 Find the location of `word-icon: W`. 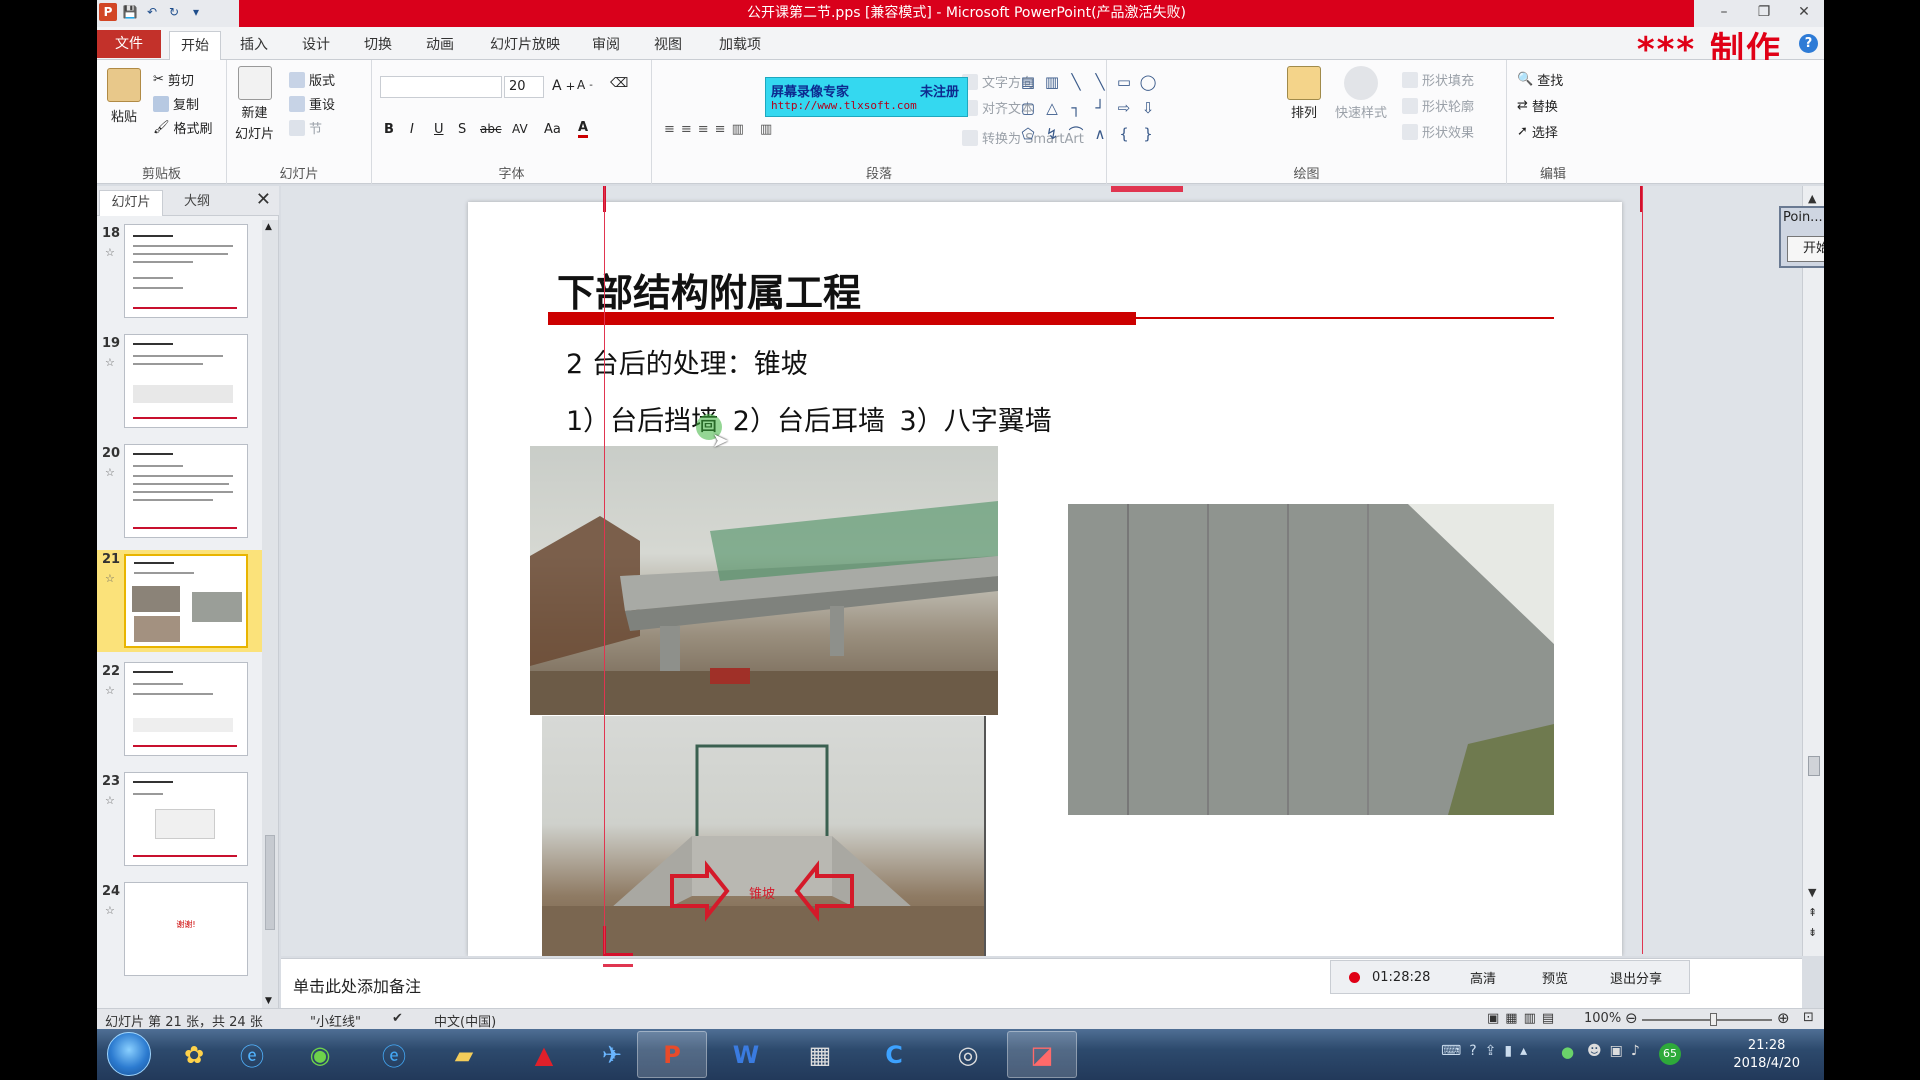

word-icon: W is located at coordinates (746, 1054).